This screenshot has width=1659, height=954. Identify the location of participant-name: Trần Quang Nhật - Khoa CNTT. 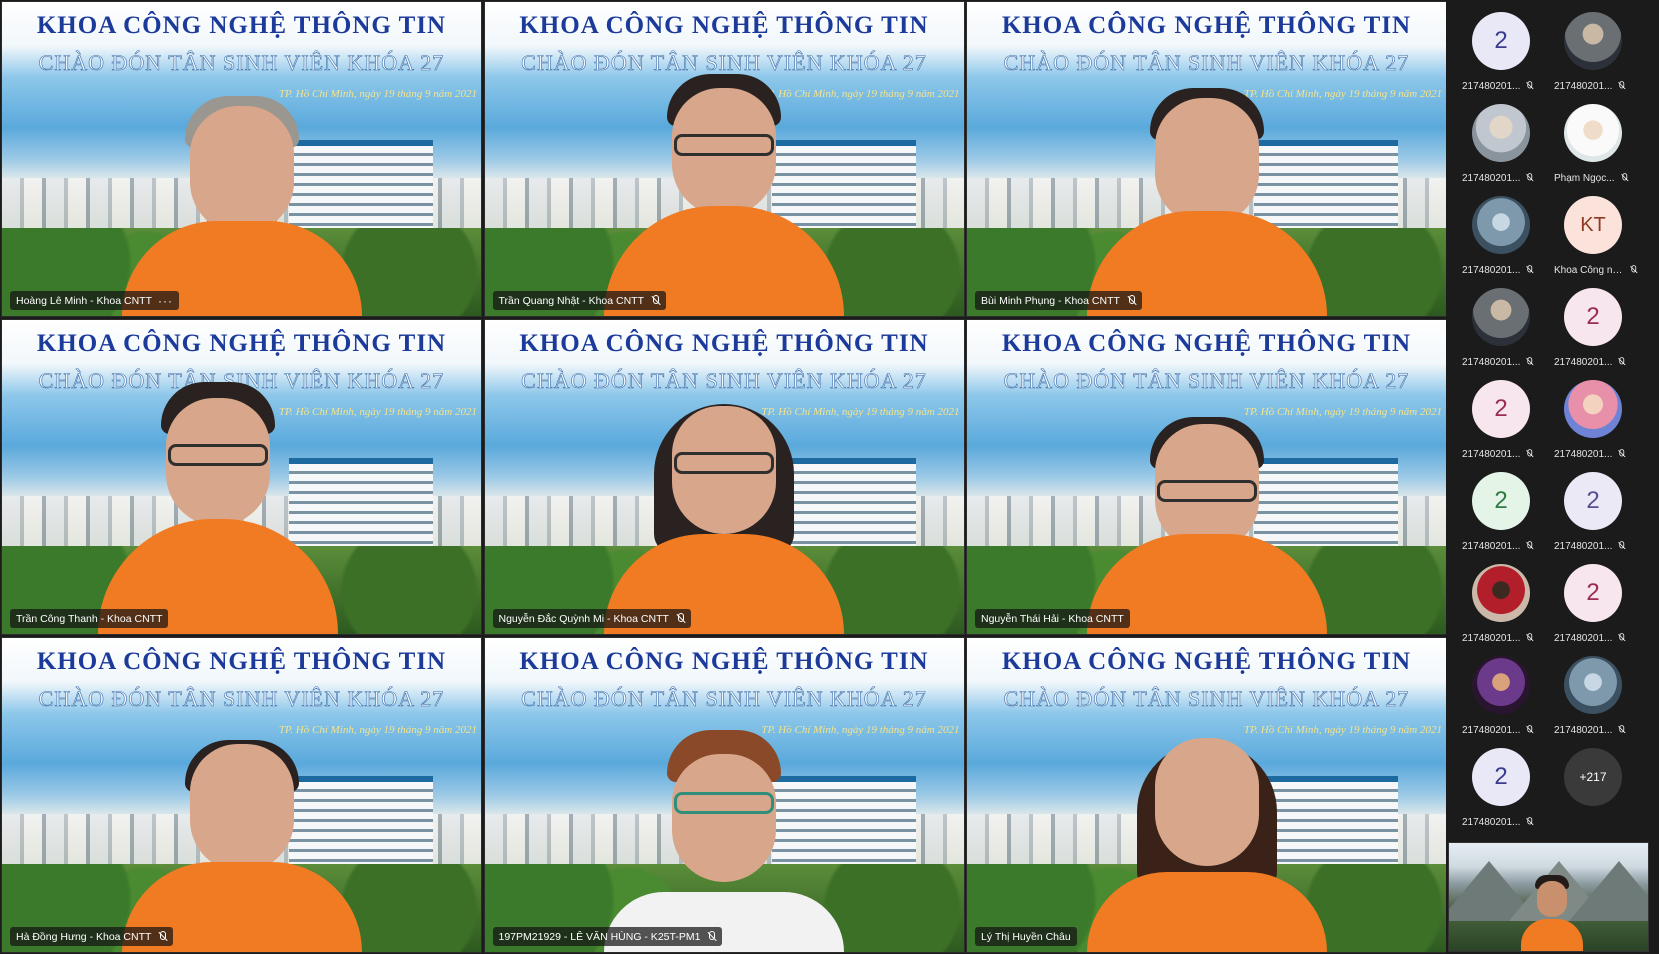
(571, 300).